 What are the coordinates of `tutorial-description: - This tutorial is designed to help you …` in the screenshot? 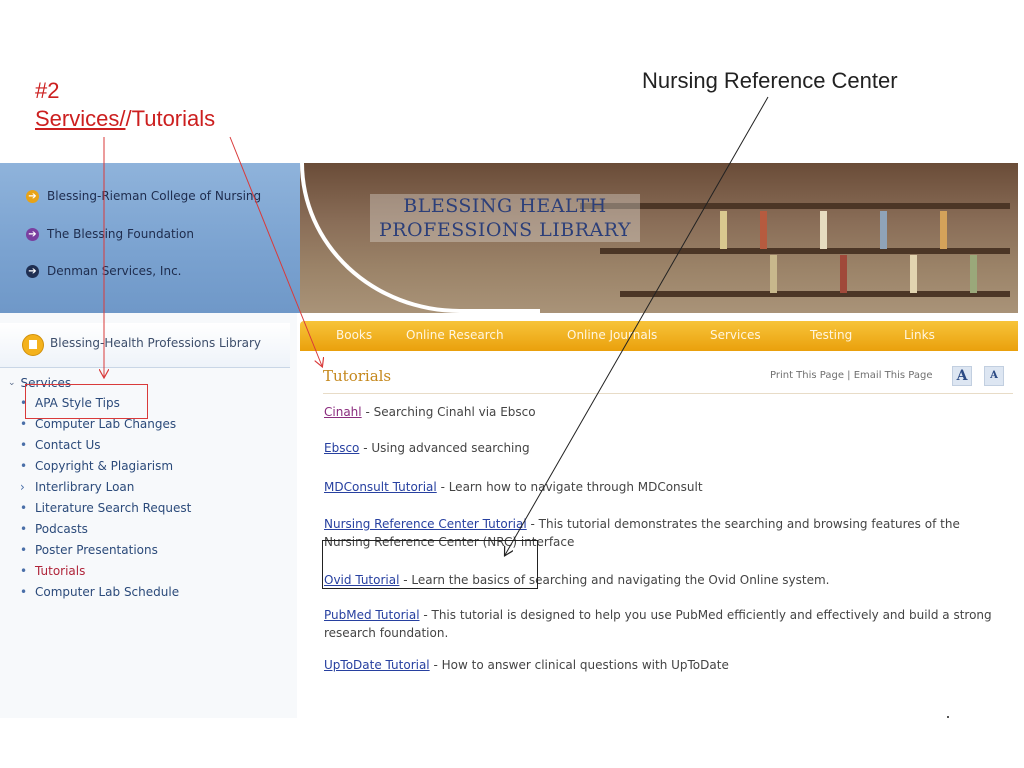 It's located at (658, 624).